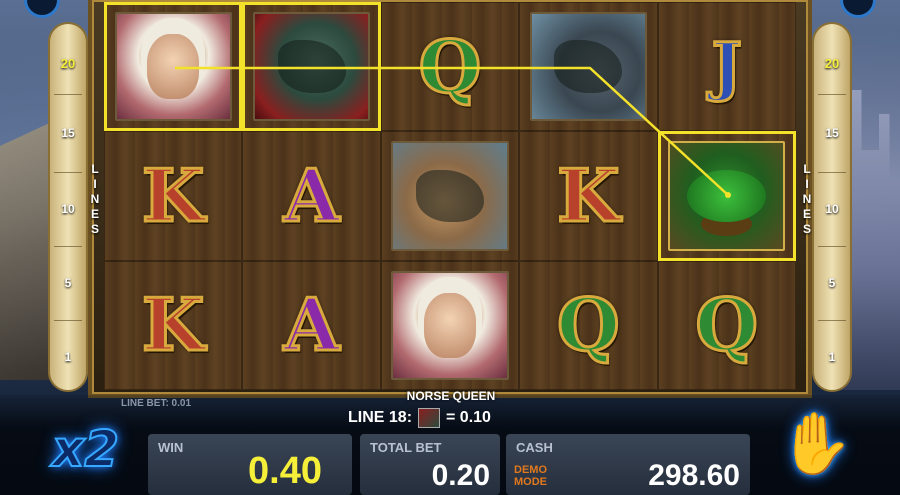  I want to click on cash-value: 298.60, so click(694, 475).